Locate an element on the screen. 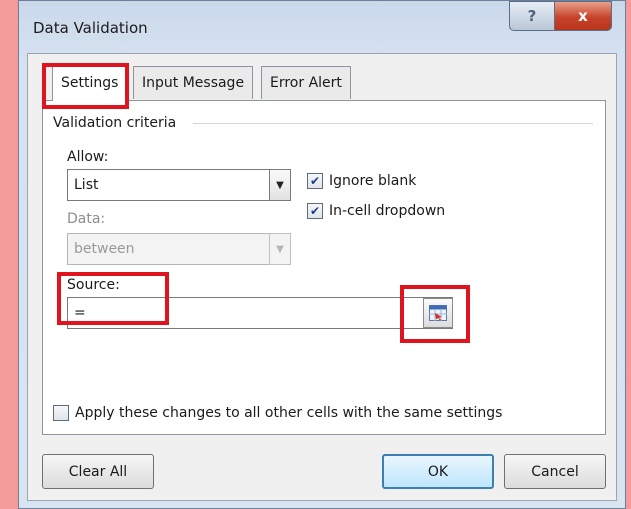 This screenshot has width=631, height=509. range-selector-icon is located at coordinates (438, 313).